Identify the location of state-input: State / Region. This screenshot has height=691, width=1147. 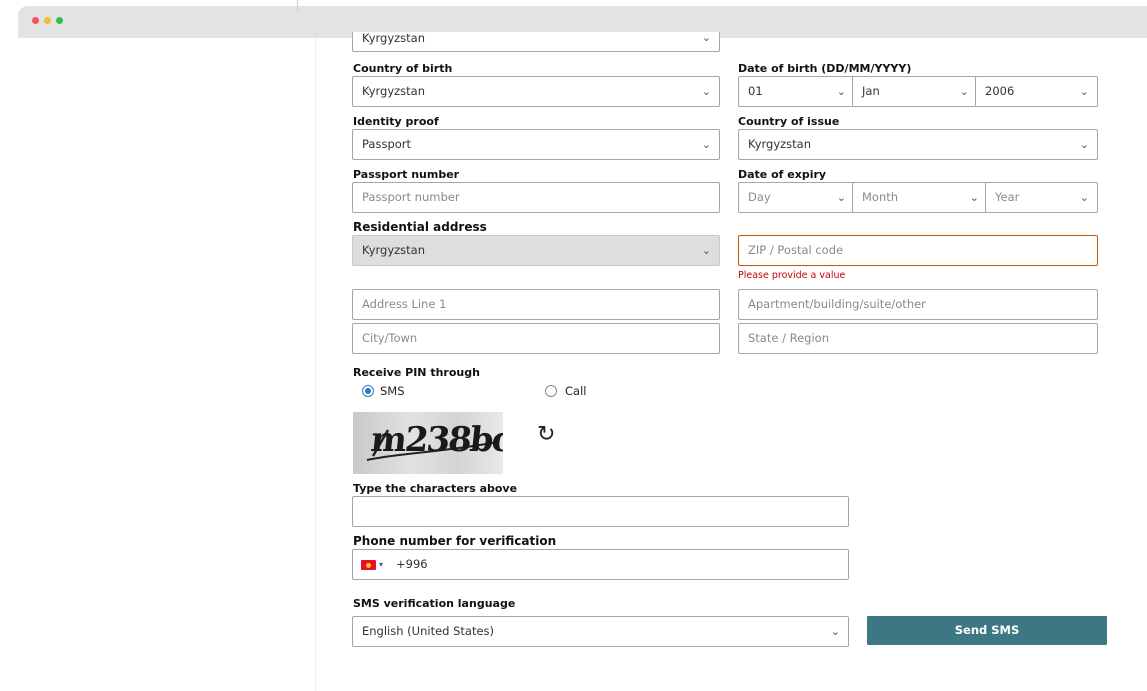
(918, 338).